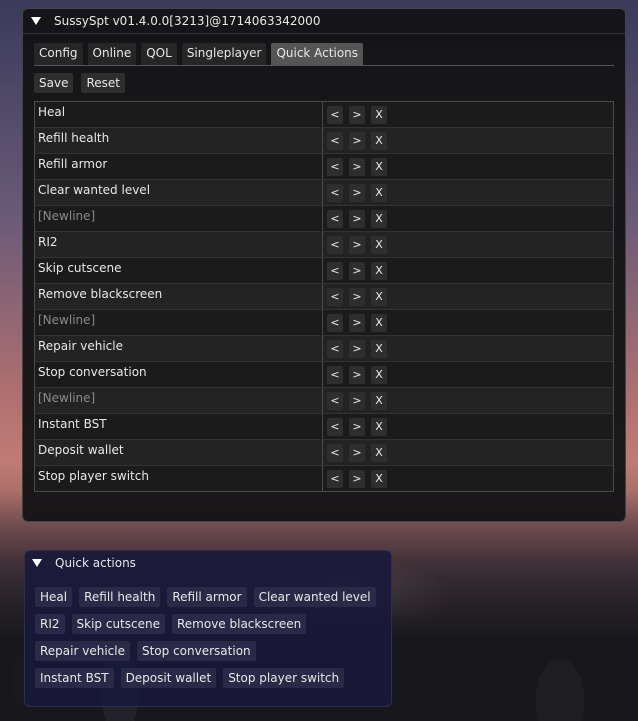 Image resolution: width=638 pixels, height=721 pixels. What do you see at coordinates (207, 597) in the screenshot?
I see `quick-action-button: Refill armor` at bounding box center [207, 597].